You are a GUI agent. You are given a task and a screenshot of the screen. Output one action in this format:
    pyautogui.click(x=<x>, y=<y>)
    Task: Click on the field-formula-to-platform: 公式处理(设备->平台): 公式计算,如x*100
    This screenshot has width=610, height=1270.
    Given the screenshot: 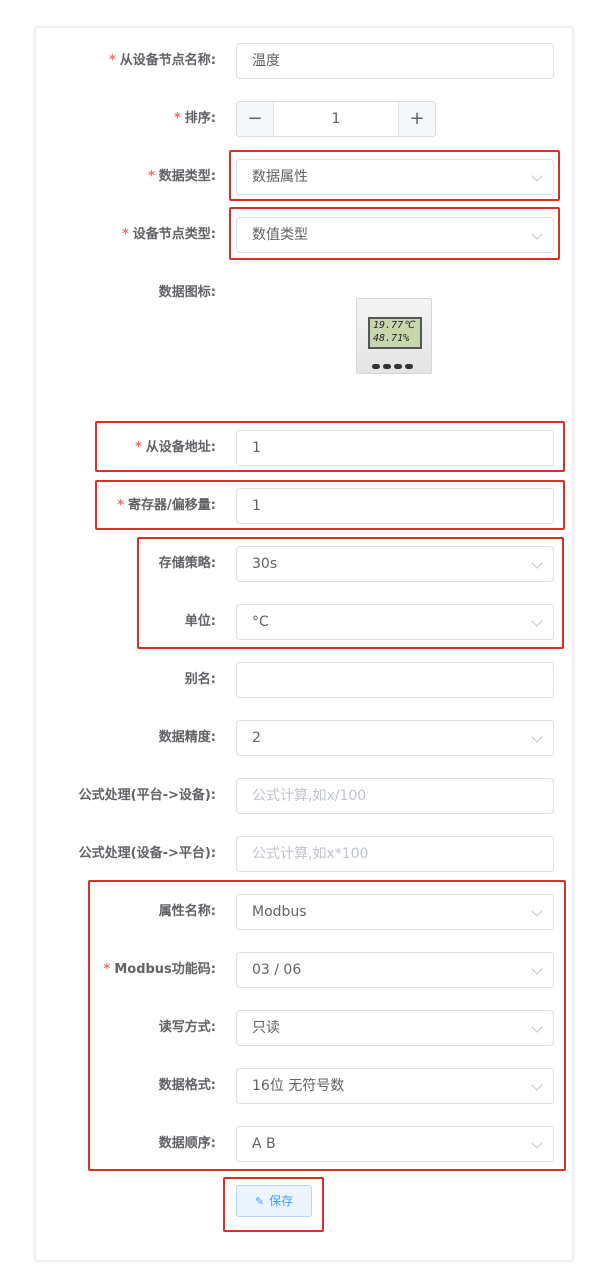 What is the action you would take?
    pyautogui.click(x=304, y=854)
    